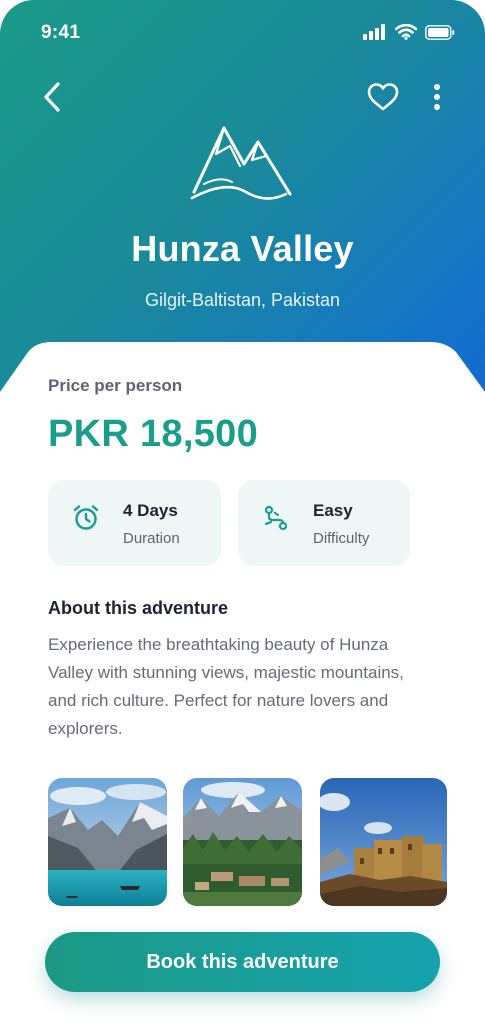 This screenshot has height=1024, width=485. I want to click on destination-title: Hunza Valley, so click(242, 248).